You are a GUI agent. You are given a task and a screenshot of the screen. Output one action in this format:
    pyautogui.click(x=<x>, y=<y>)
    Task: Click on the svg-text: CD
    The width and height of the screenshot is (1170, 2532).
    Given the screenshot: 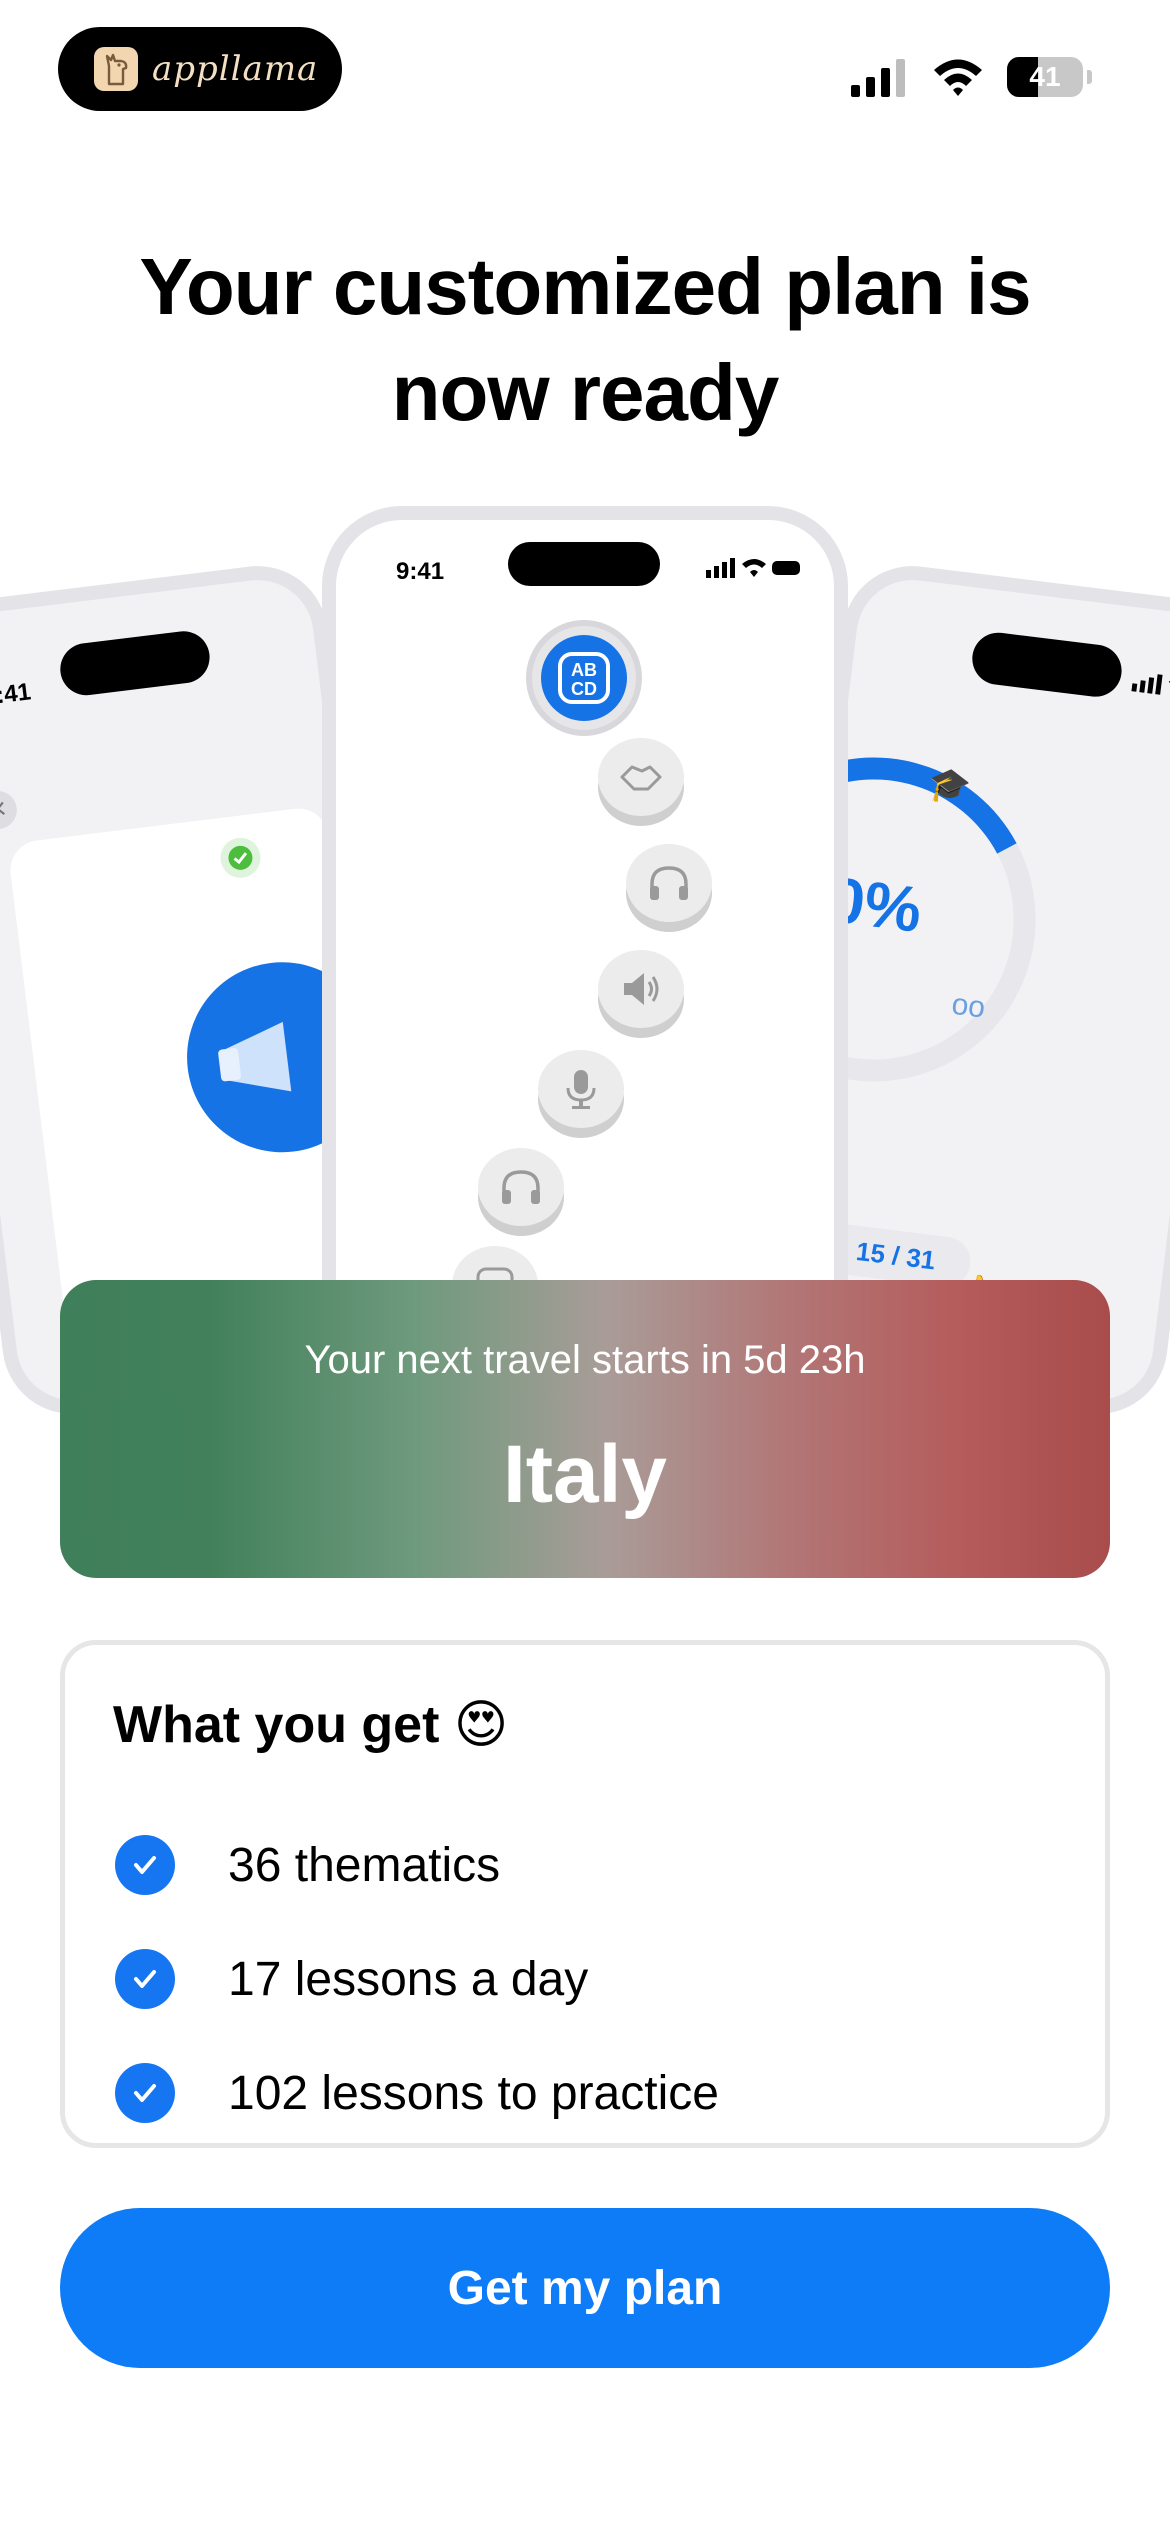 What is the action you would take?
    pyautogui.click(x=584, y=689)
    